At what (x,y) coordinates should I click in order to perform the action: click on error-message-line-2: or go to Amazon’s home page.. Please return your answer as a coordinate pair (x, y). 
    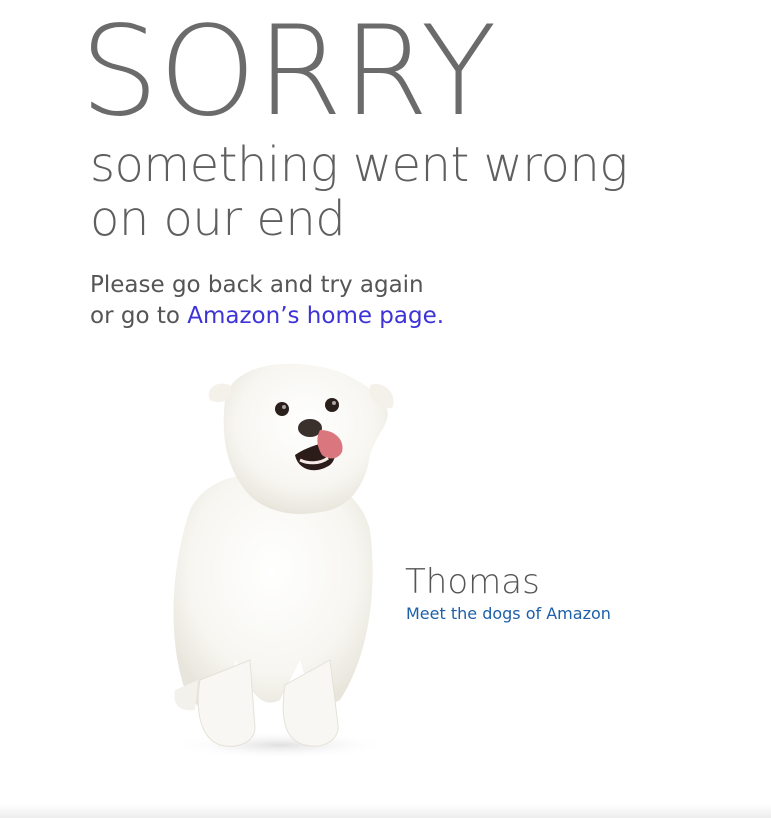
    Looking at the image, I should click on (267, 316).